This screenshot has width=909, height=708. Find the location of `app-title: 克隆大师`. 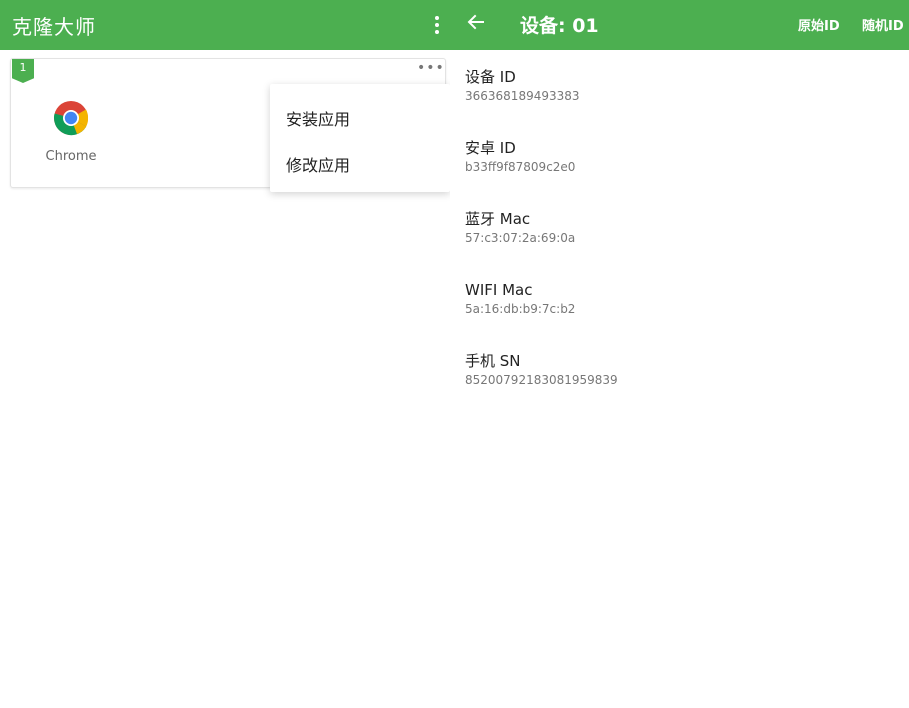

app-title: 克隆大师 is located at coordinates (54, 27).